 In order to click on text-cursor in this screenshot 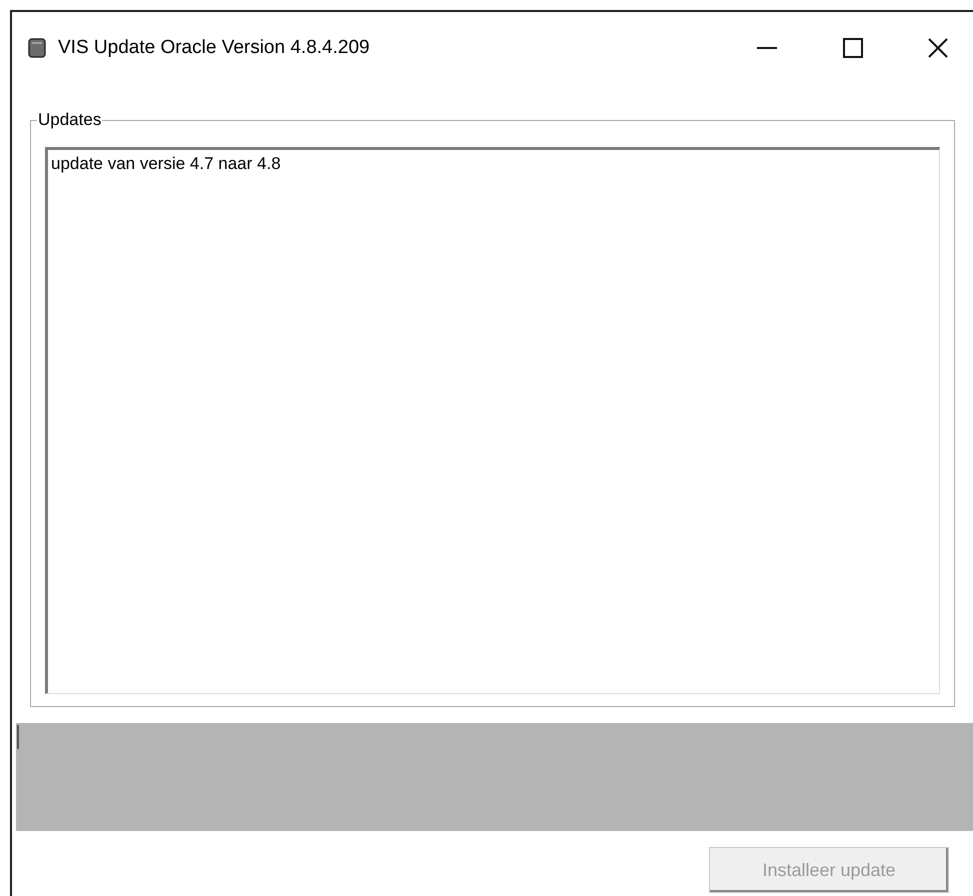, I will do `click(18, 737)`.